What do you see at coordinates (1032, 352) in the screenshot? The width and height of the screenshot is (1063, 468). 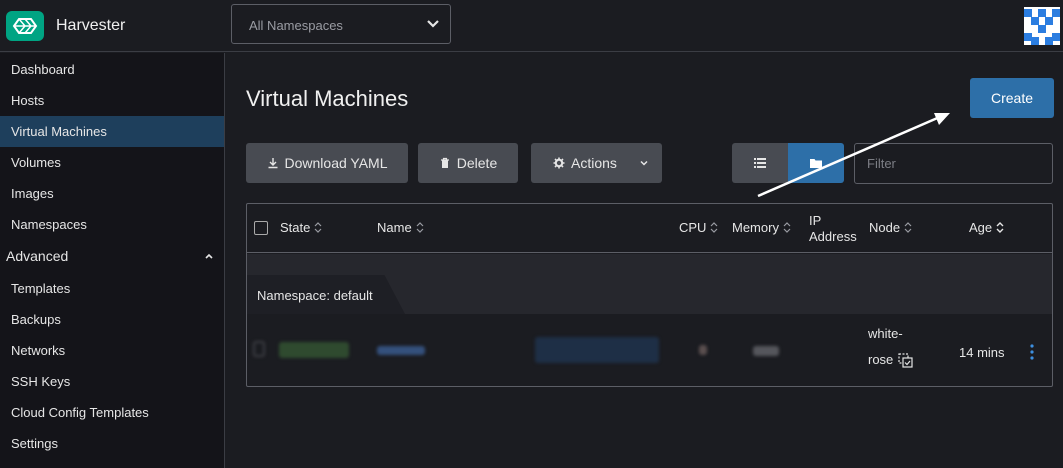 I see `kebab-menu-icon` at bounding box center [1032, 352].